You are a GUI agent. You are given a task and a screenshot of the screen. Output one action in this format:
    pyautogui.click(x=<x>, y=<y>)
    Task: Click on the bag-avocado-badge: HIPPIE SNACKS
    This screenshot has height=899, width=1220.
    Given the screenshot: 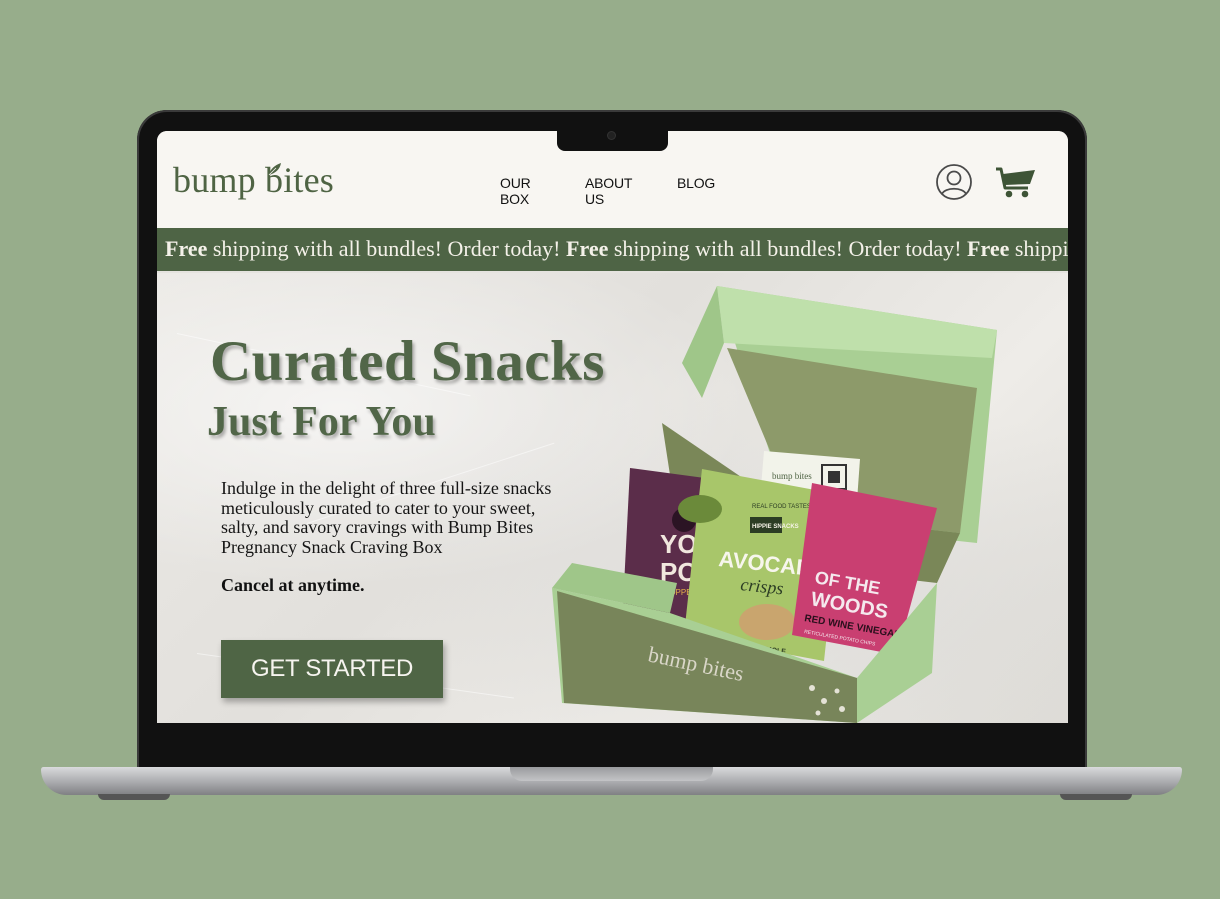 What is the action you would take?
    pyautogui.click(x=775, y=527)
    